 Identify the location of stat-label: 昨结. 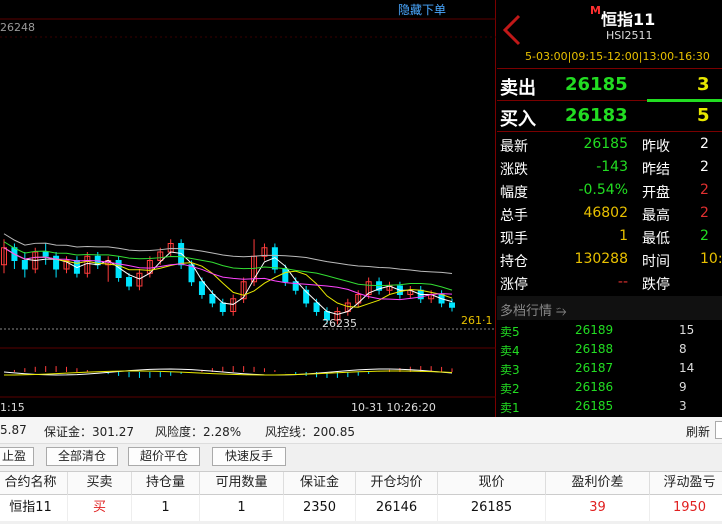
(656, 170).